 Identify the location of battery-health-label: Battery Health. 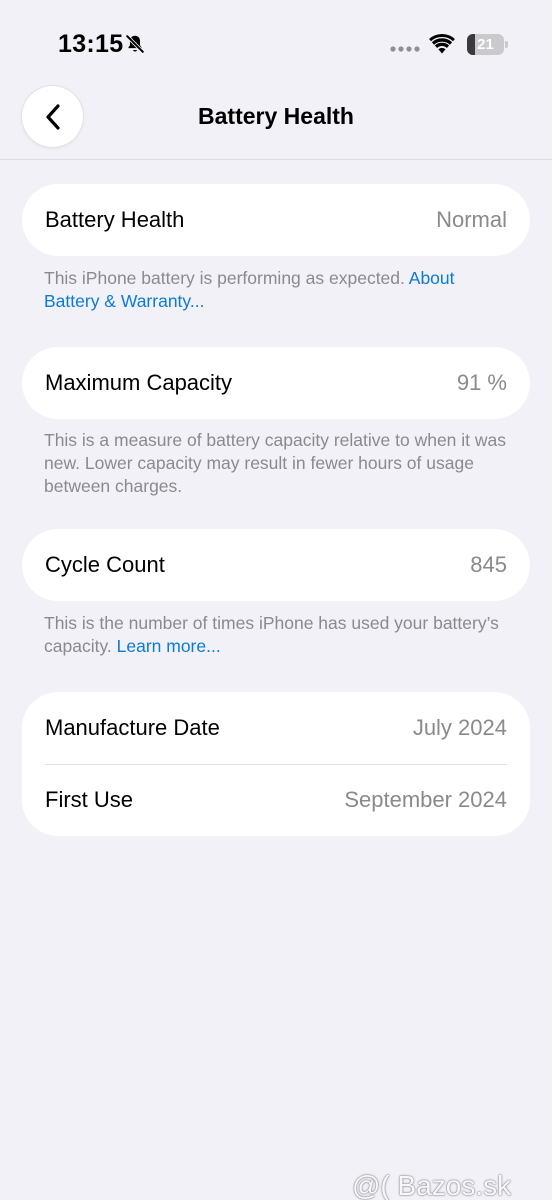
(115, 219).